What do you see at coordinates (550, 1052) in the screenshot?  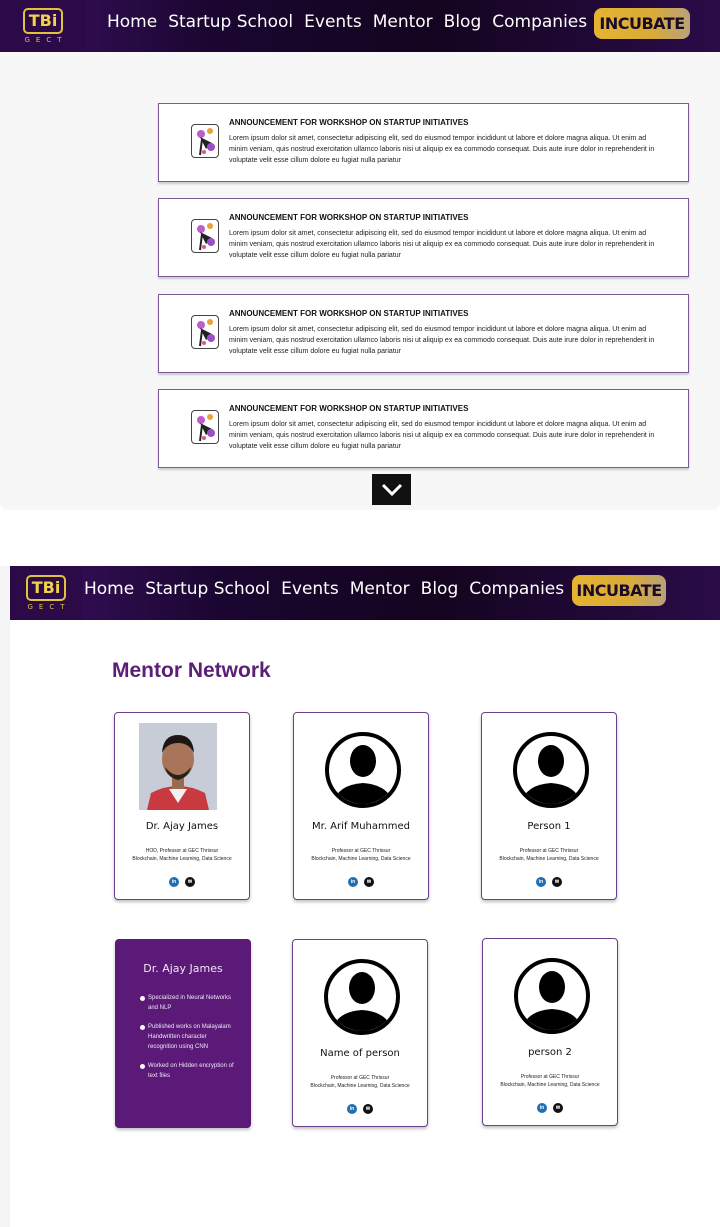 I see `mentor-name: person 2` at bounding box center [550, 1052].